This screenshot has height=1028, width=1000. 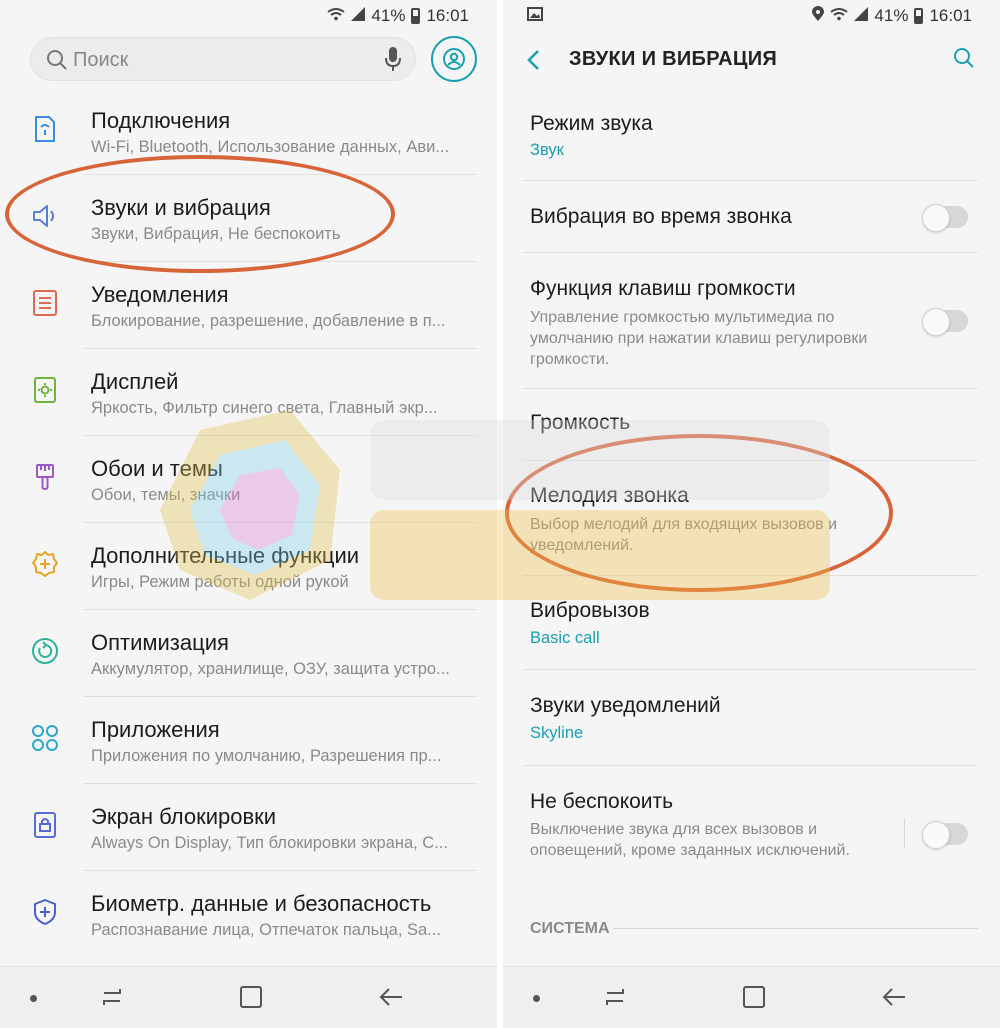 What do you see at coordinates (45, 477) in the screenshot?
I see `brush-icon` at bounding box center [45, 477].